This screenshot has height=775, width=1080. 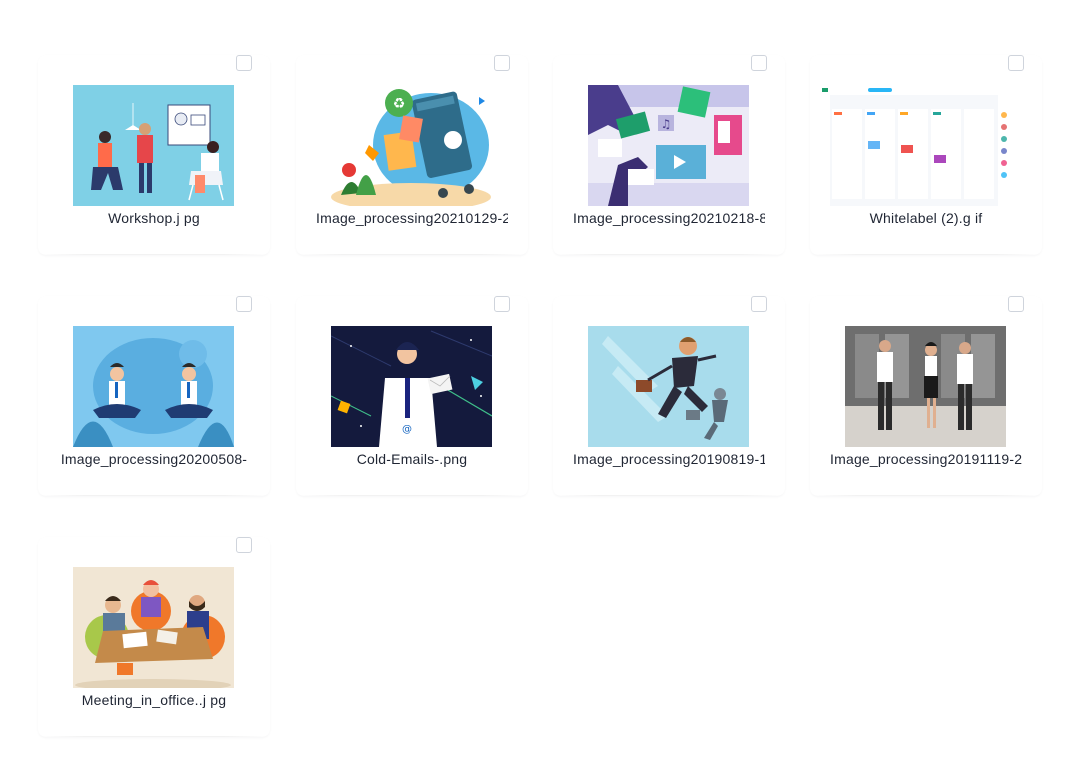 I want to click on office-people-thumbnail, so click(x=925, y=386).